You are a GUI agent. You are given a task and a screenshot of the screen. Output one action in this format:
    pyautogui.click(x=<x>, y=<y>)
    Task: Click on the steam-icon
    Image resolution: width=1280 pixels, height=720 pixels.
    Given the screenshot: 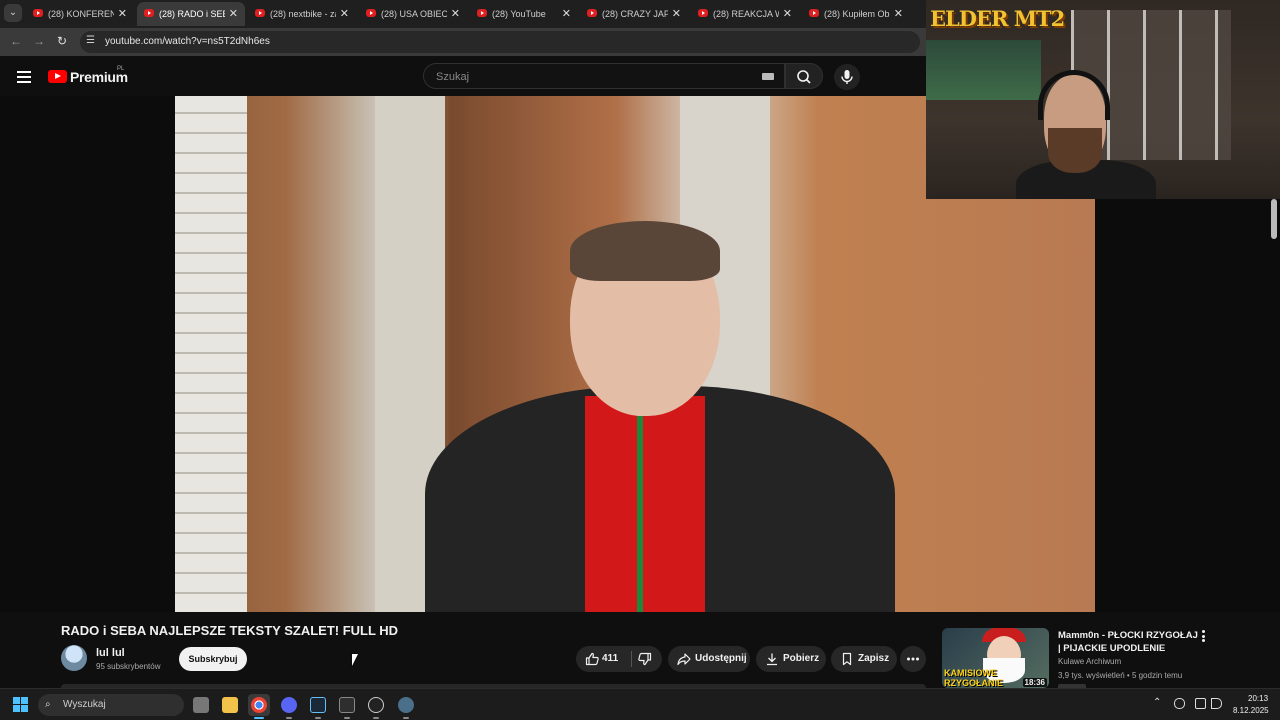 What is the action you would take?
    pyautogui.click(x=318, y=706)
    